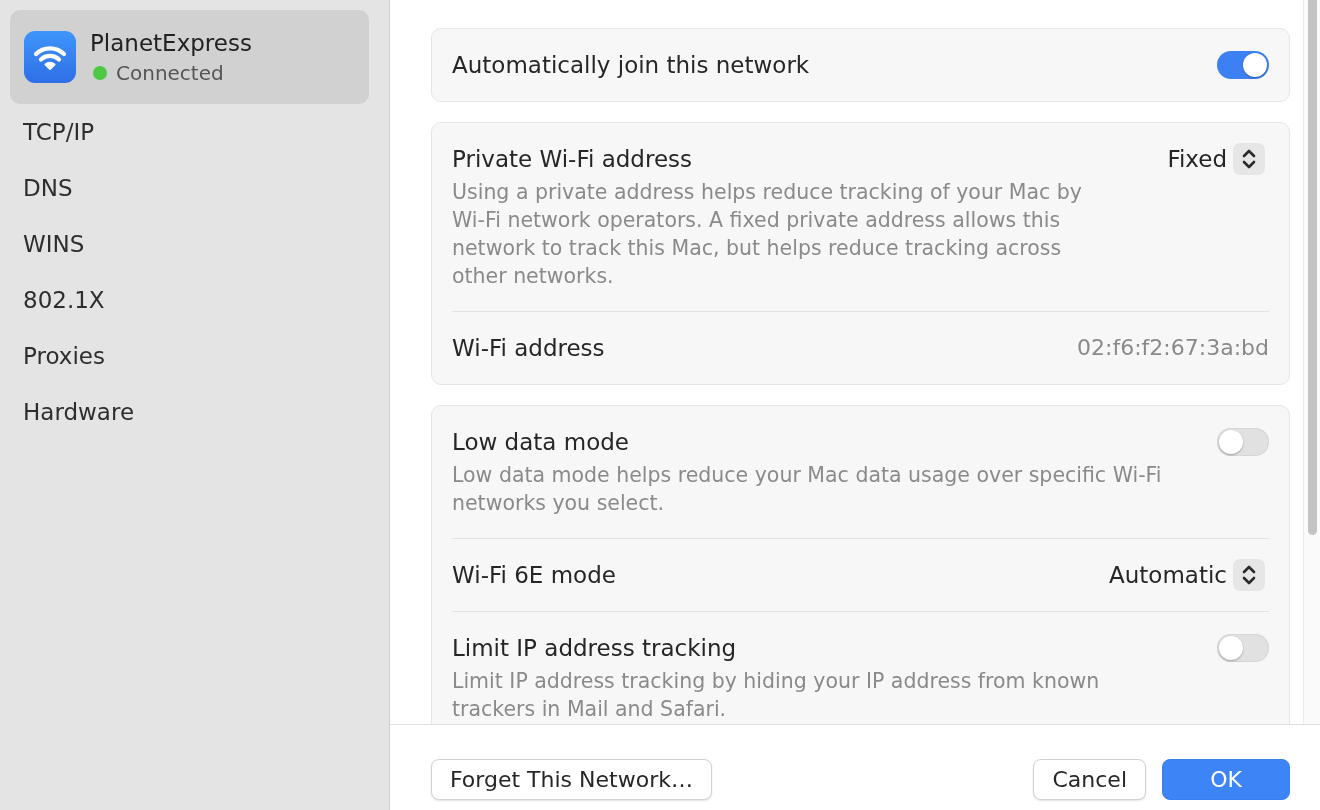 This screenshot has height=810, width=1320. Describe the element at coordinates (189, 132) in the screenshot. I see `sidebar-item: TCP/IP` at that location.